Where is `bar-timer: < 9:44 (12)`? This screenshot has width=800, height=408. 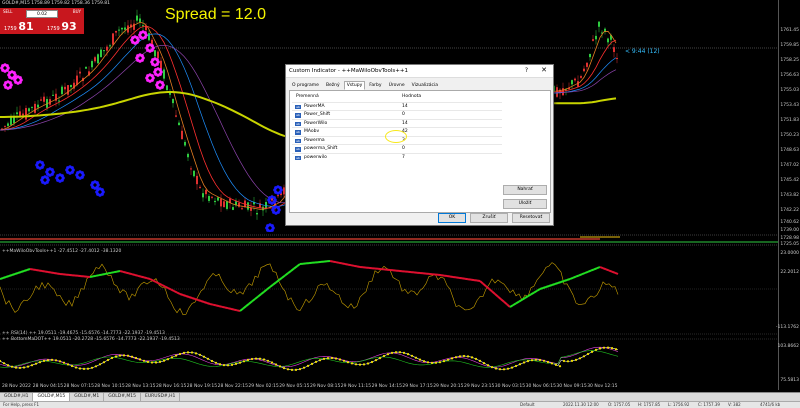 bar-timer: < 9:44 (12) is located at coordinates (642, 51).